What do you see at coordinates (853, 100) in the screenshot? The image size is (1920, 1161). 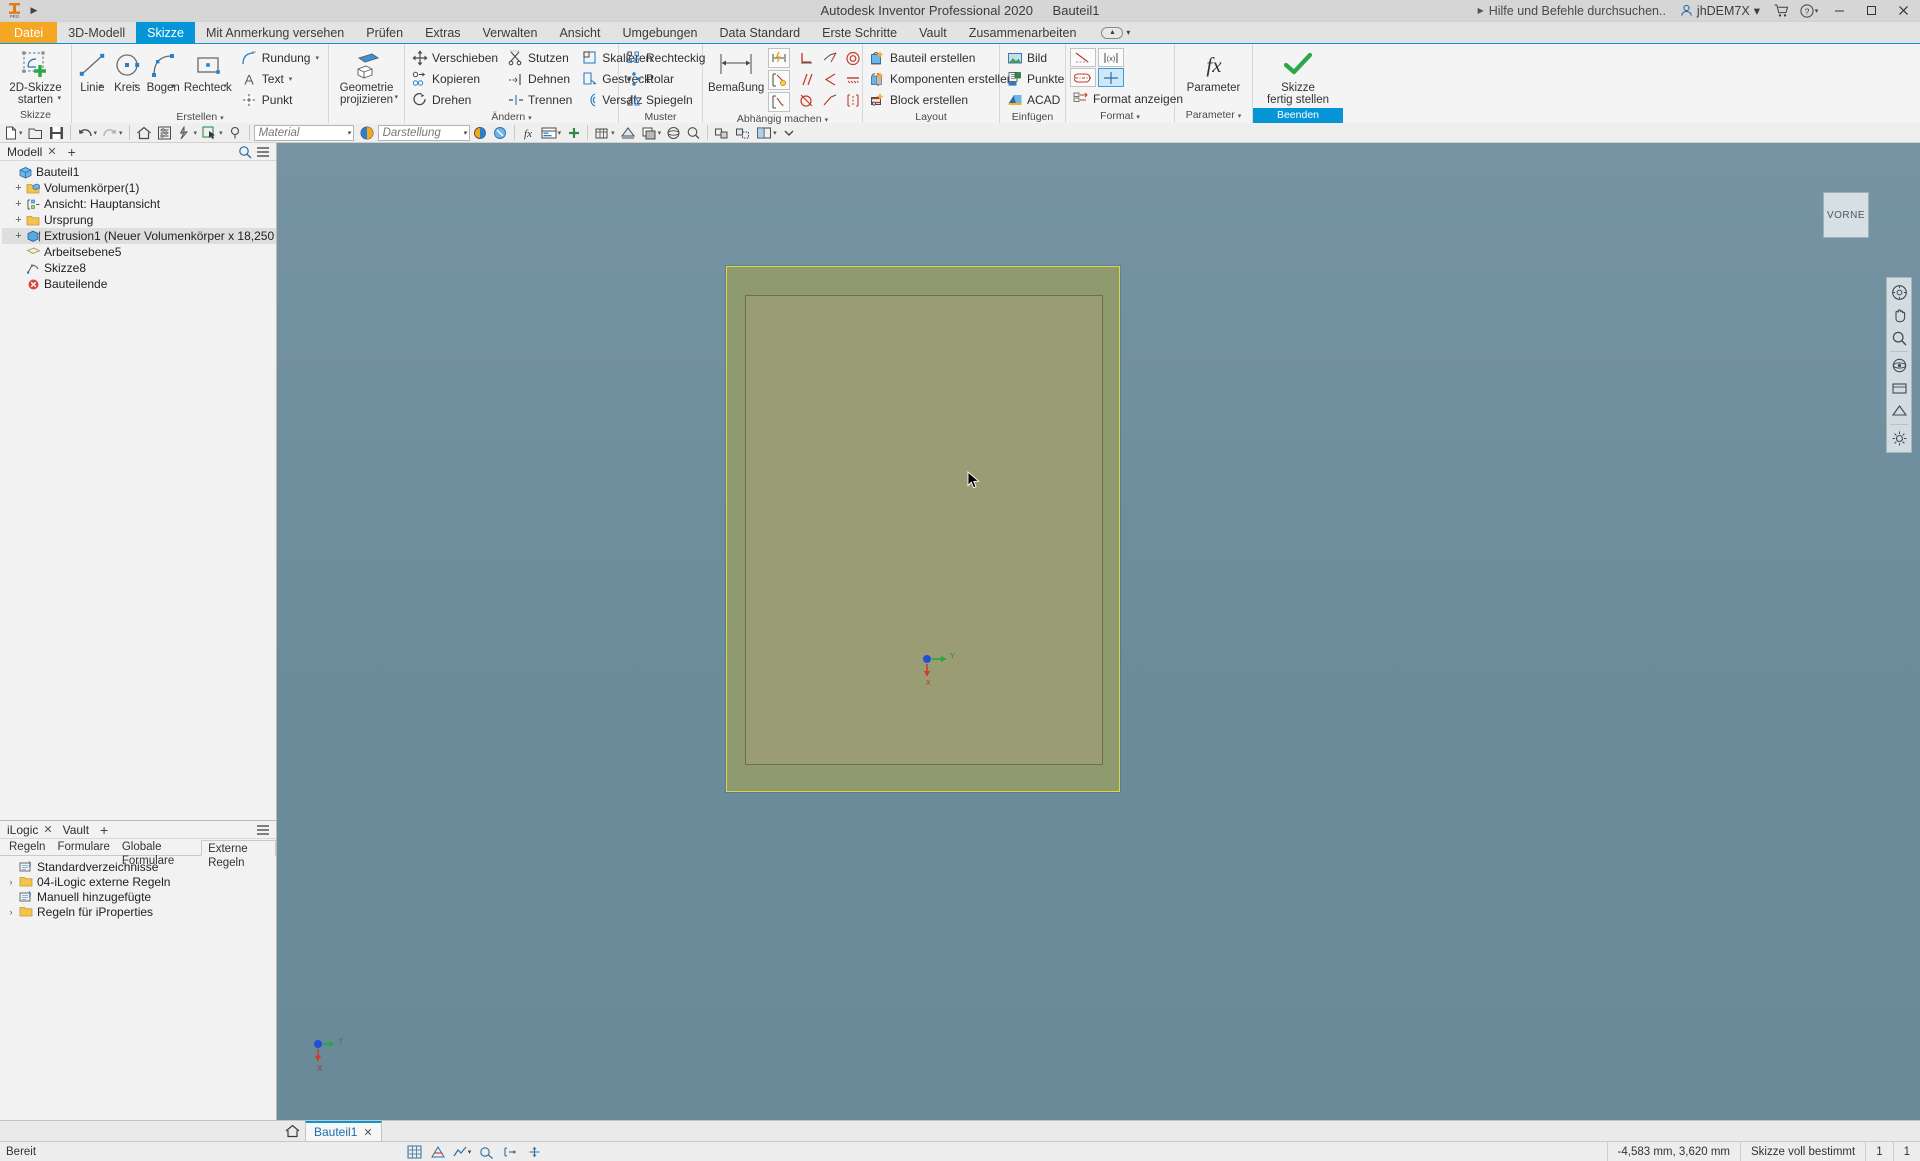 I see `symmetric-constraint-button` at bounding box center [853, 100].